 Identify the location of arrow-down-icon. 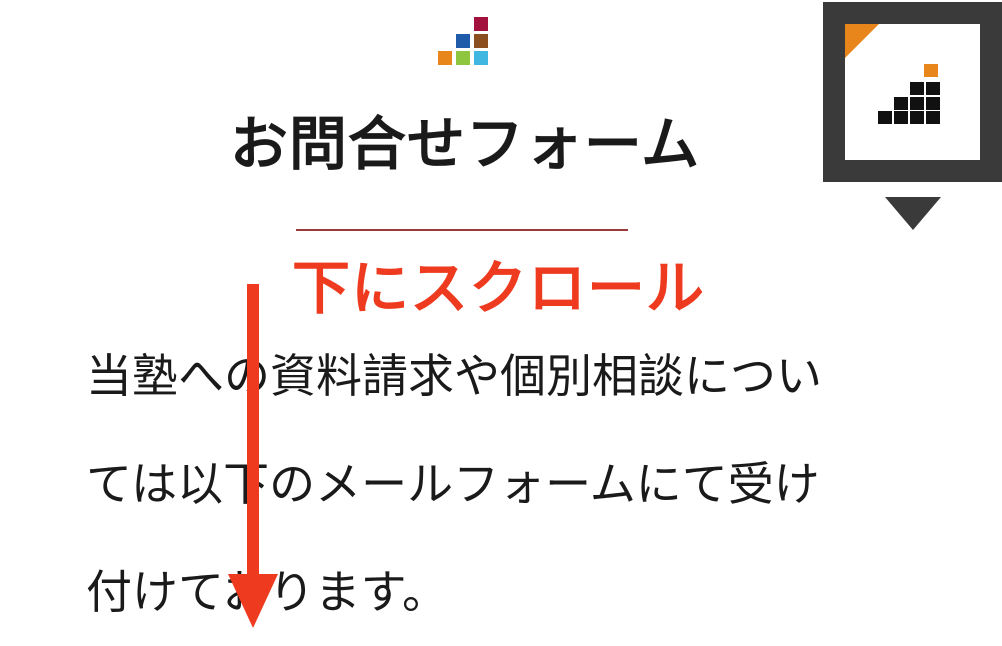
(253, 456).